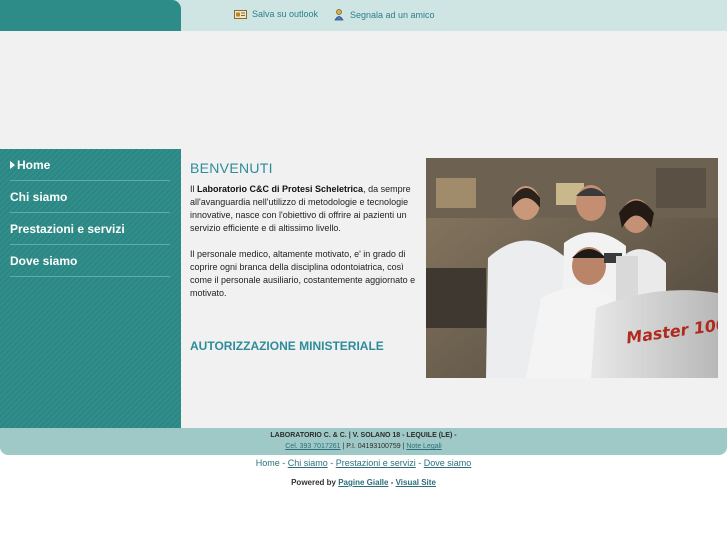 This screenshot has height=545, width=727. Describe the element at coordinates (34, 164) in the screenshot. I see `nav-item-label: Home` at that location.